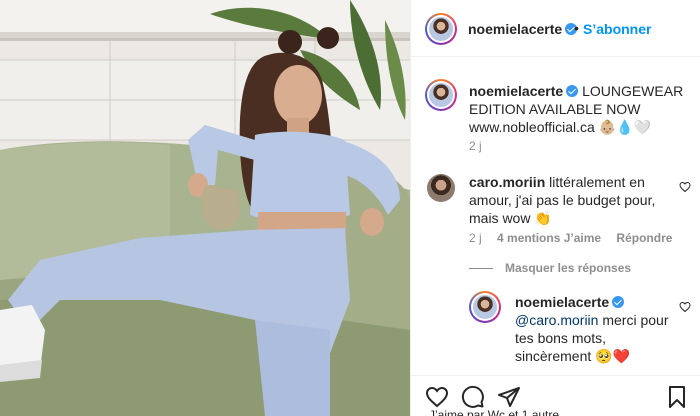 Image resolution: width=700 pixels, height=416 pixels. Describe the element at coordinates (561, 338) in the screenshot. I see `reply-line-2: tes bons mots,` at that location.